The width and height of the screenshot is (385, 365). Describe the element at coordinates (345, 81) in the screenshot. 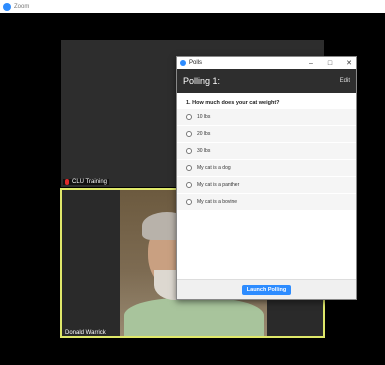

I see `edit-button: Edit` at that location.